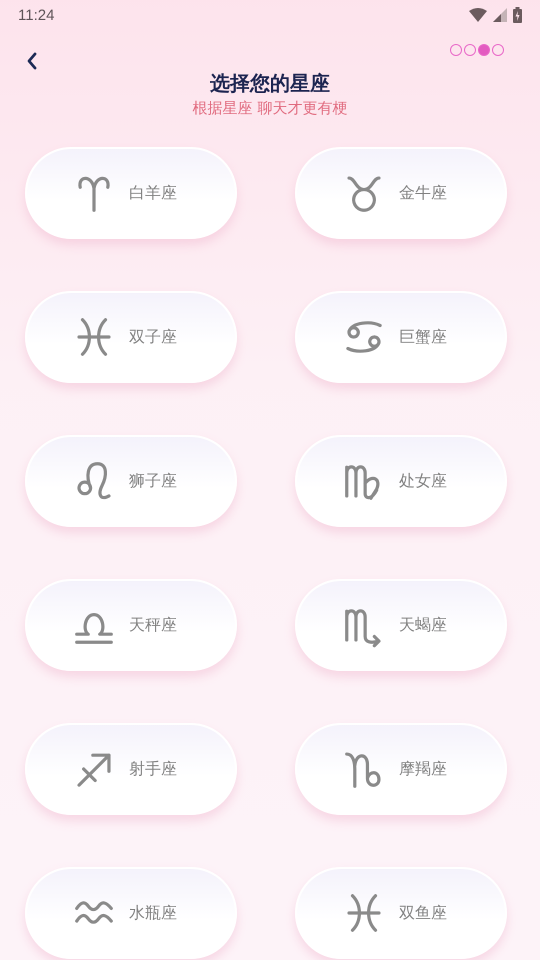  Describe the element at coordinates (401, 625) in the screenshot. I see `zodiac-sign-button: 天蝎座` at that location.